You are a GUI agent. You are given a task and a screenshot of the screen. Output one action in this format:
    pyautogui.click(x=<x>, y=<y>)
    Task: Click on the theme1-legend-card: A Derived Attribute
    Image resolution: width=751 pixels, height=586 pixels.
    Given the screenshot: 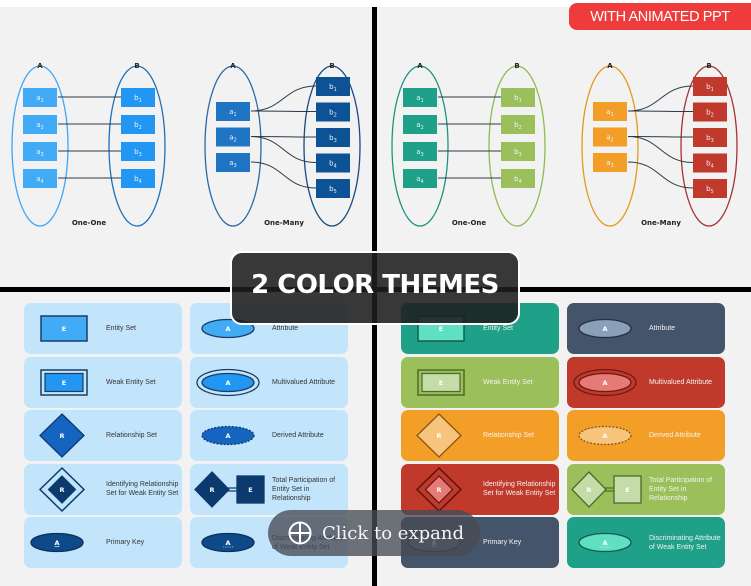 What is the action you would take?
    pyautogui.click(x=269, y=435)
    